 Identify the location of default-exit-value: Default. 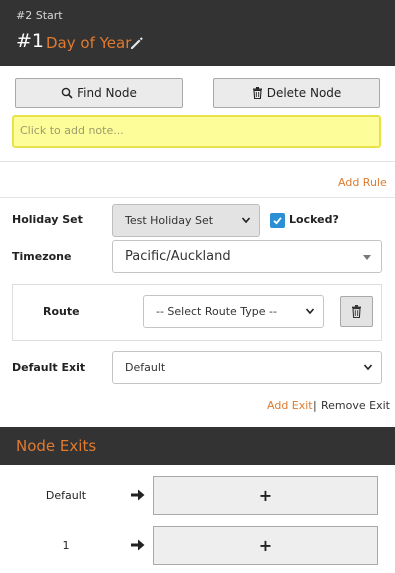
(145, 367).